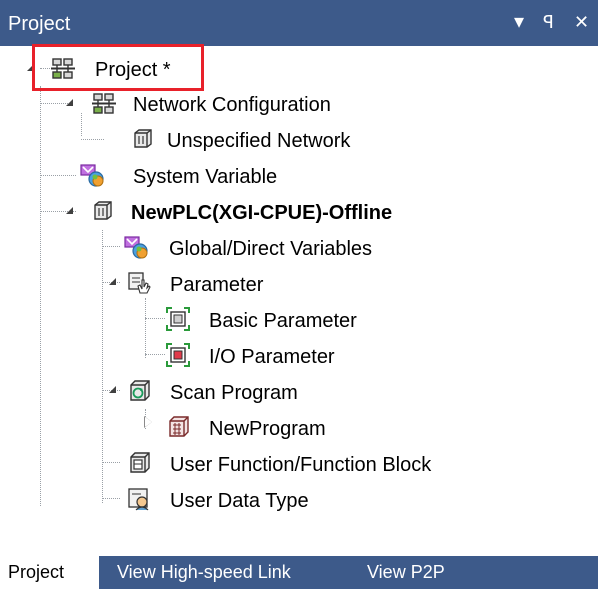  What do you see at coordinates (140, 390) in the screenshot?
I see `scan-program-icon` at bounding box center [140, 390].